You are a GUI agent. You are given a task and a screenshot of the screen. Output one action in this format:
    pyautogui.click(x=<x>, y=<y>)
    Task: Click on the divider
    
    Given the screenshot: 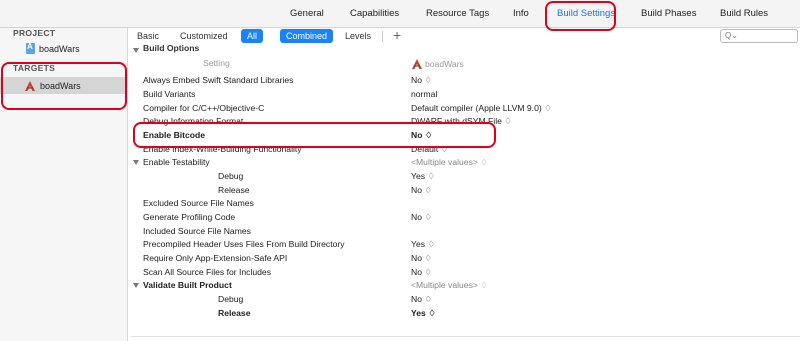 What is the action you would take?
    pyautogui.click(x=382, y=36)
    